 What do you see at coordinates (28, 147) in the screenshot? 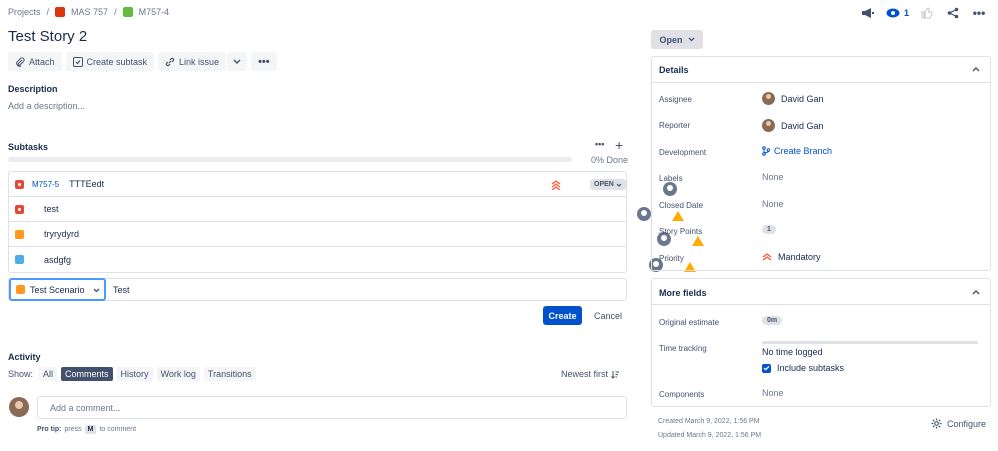
I see `subtasks-heading: Subtasks` at bounding box center [28, 147].